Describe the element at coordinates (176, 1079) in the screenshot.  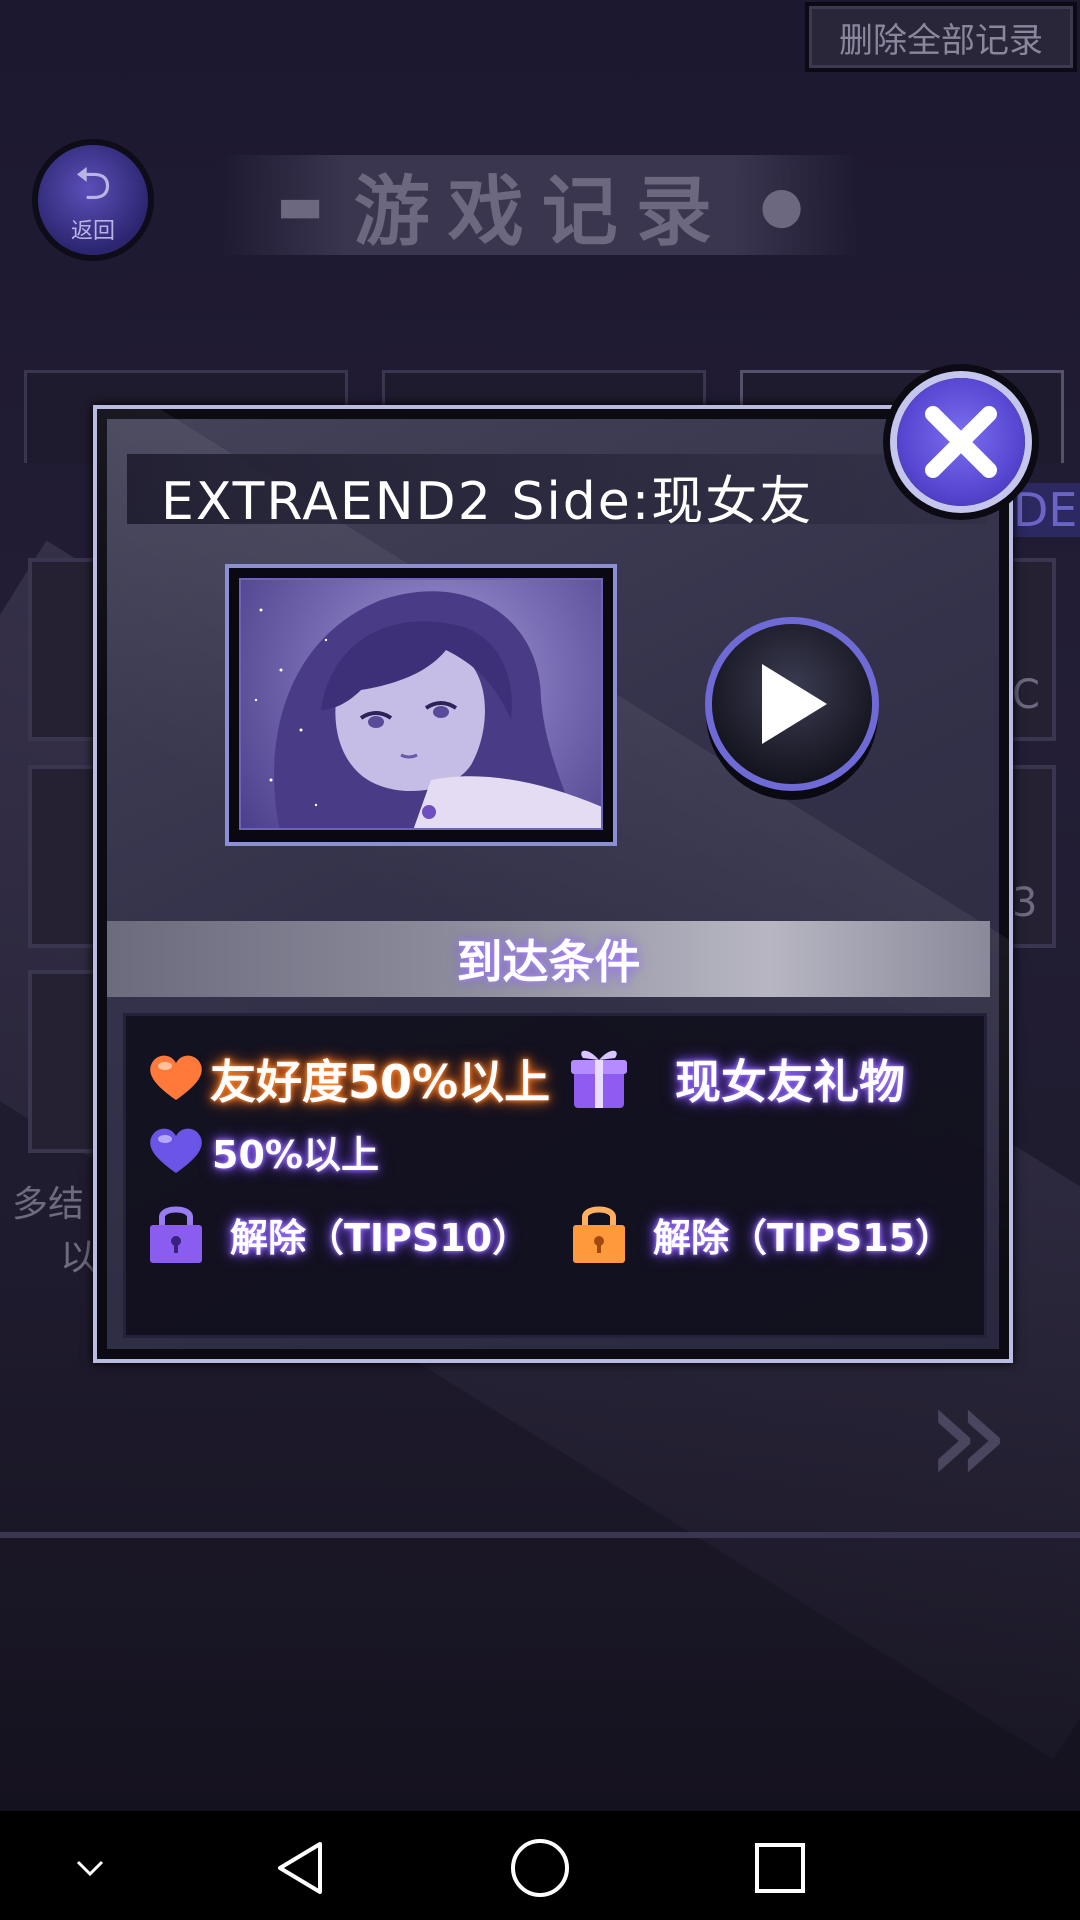
I see `heart-orange-icon` at that location.